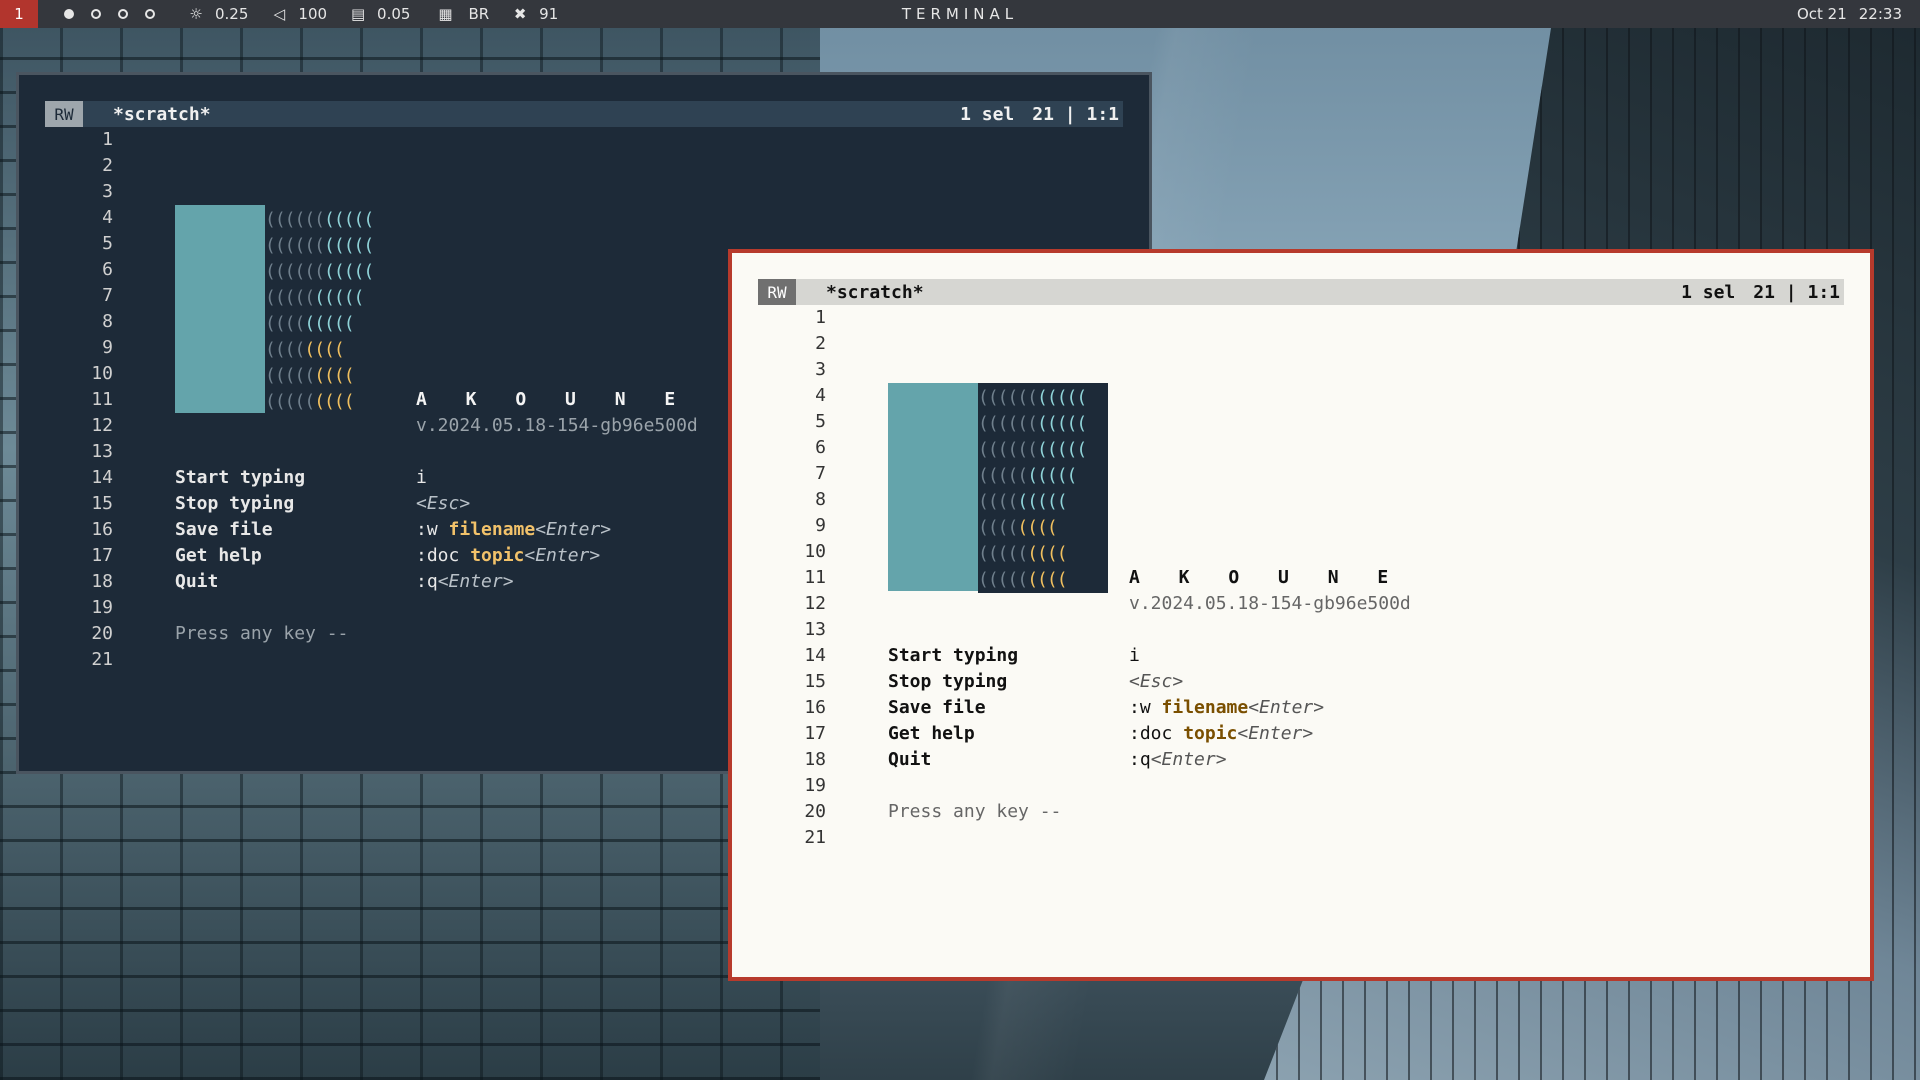 The width and height of the screenshot is (1920, 1080). I want to click on temperature-widget: ✖ 91, so click(534, 14).